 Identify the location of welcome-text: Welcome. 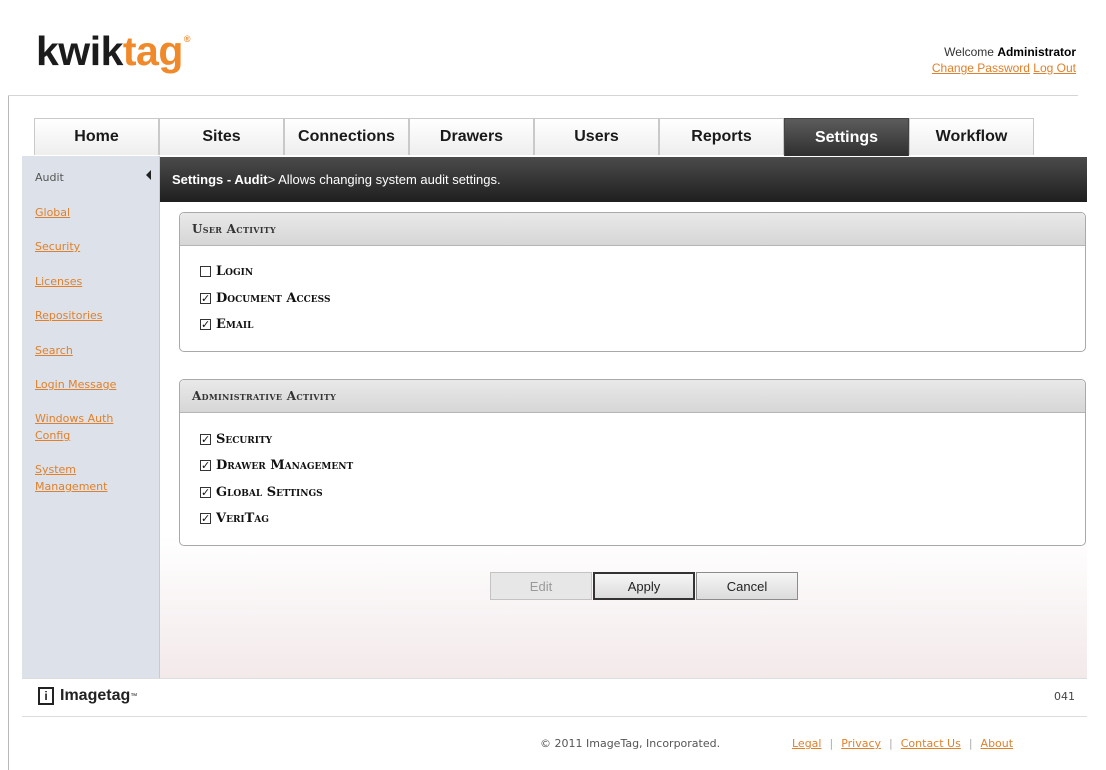
(969, 52).